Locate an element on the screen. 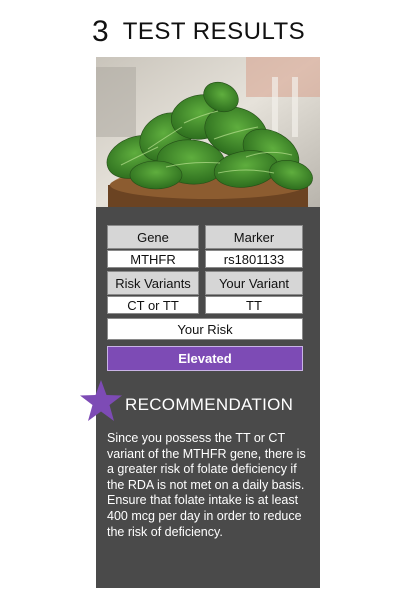 The image size is (400, 600). your-variant-value: TT is located at coordinates (254, 305).